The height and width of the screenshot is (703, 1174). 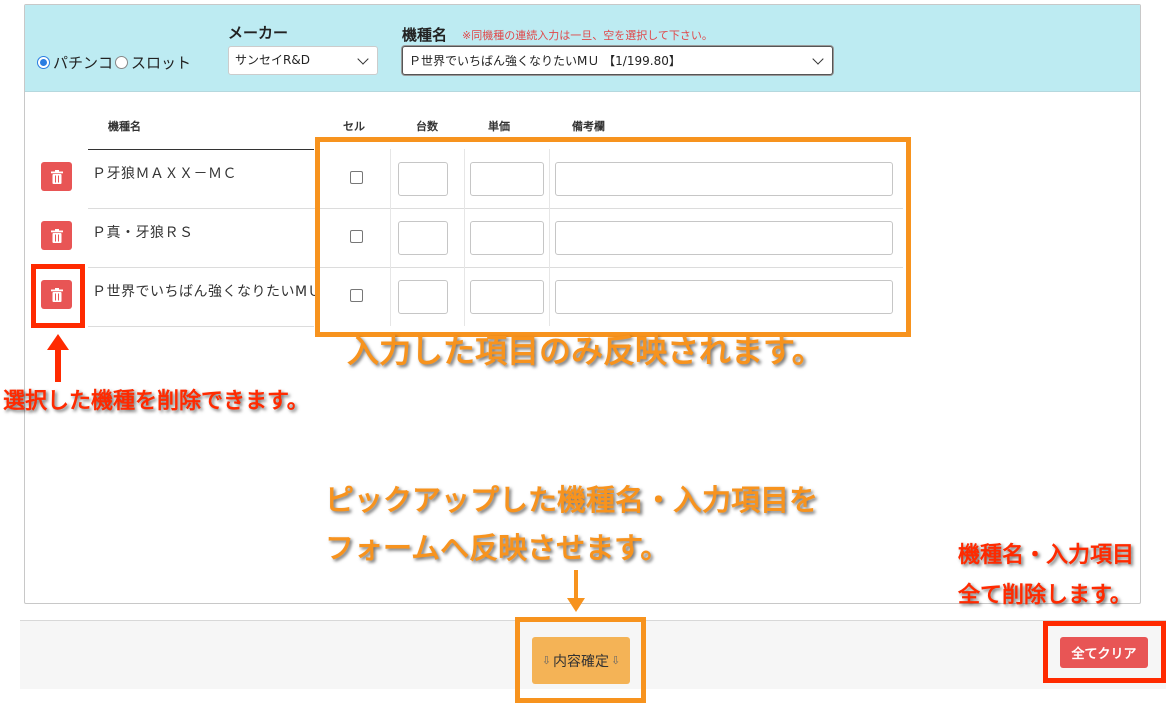 What do you see at coordinates (58, 296) in the screenshot?
I see `delete-highlight-box` at bounding box center [58, 296].